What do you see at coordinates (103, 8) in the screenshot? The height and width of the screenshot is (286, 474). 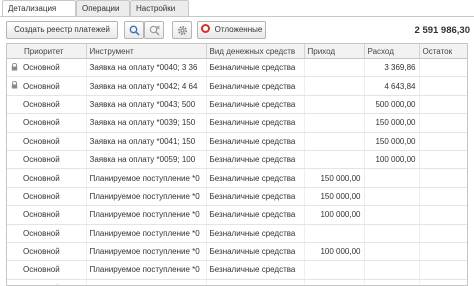 I see `tab-operations: Операции` at bounding box center [103, 8].